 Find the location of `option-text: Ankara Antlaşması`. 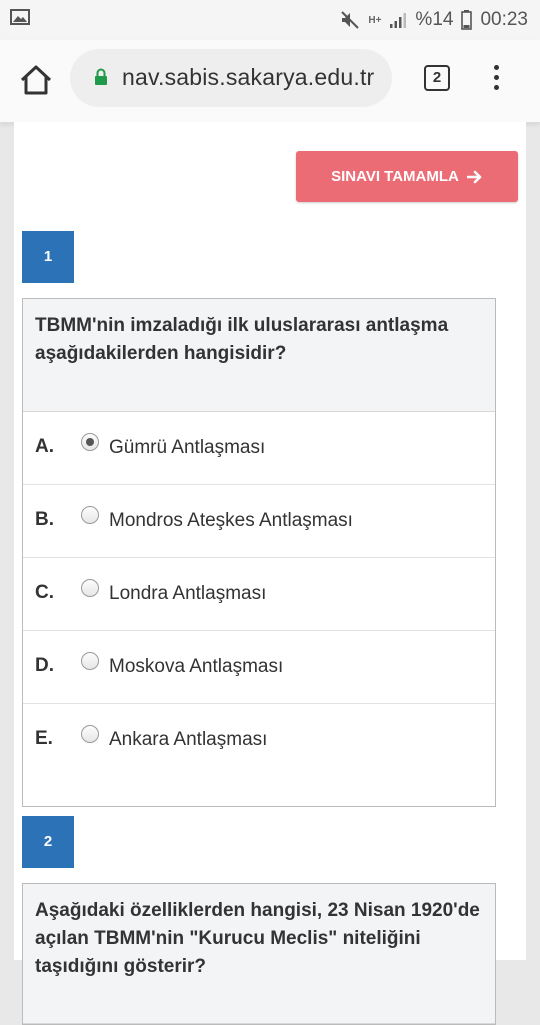

option-text: Ankara Antlaşması is located at coordinates (188, 739).